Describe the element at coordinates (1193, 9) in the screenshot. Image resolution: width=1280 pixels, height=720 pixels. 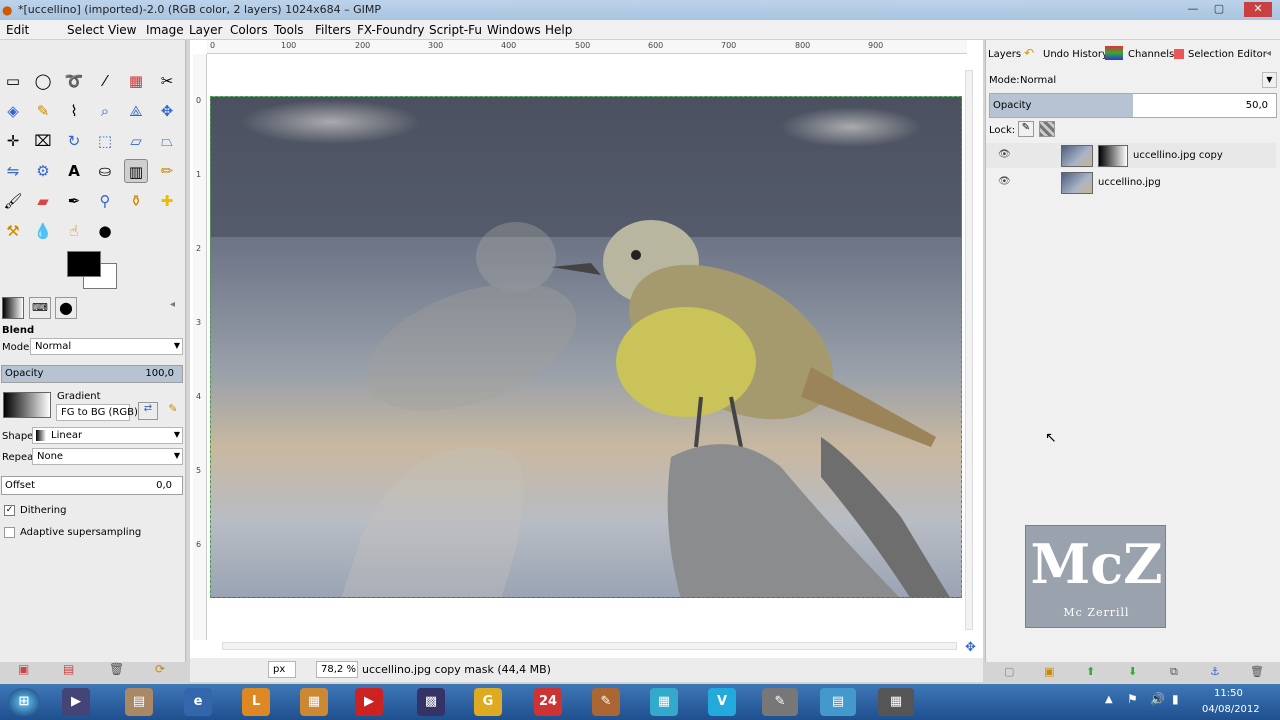
I see `minimize-button: —` at that location.